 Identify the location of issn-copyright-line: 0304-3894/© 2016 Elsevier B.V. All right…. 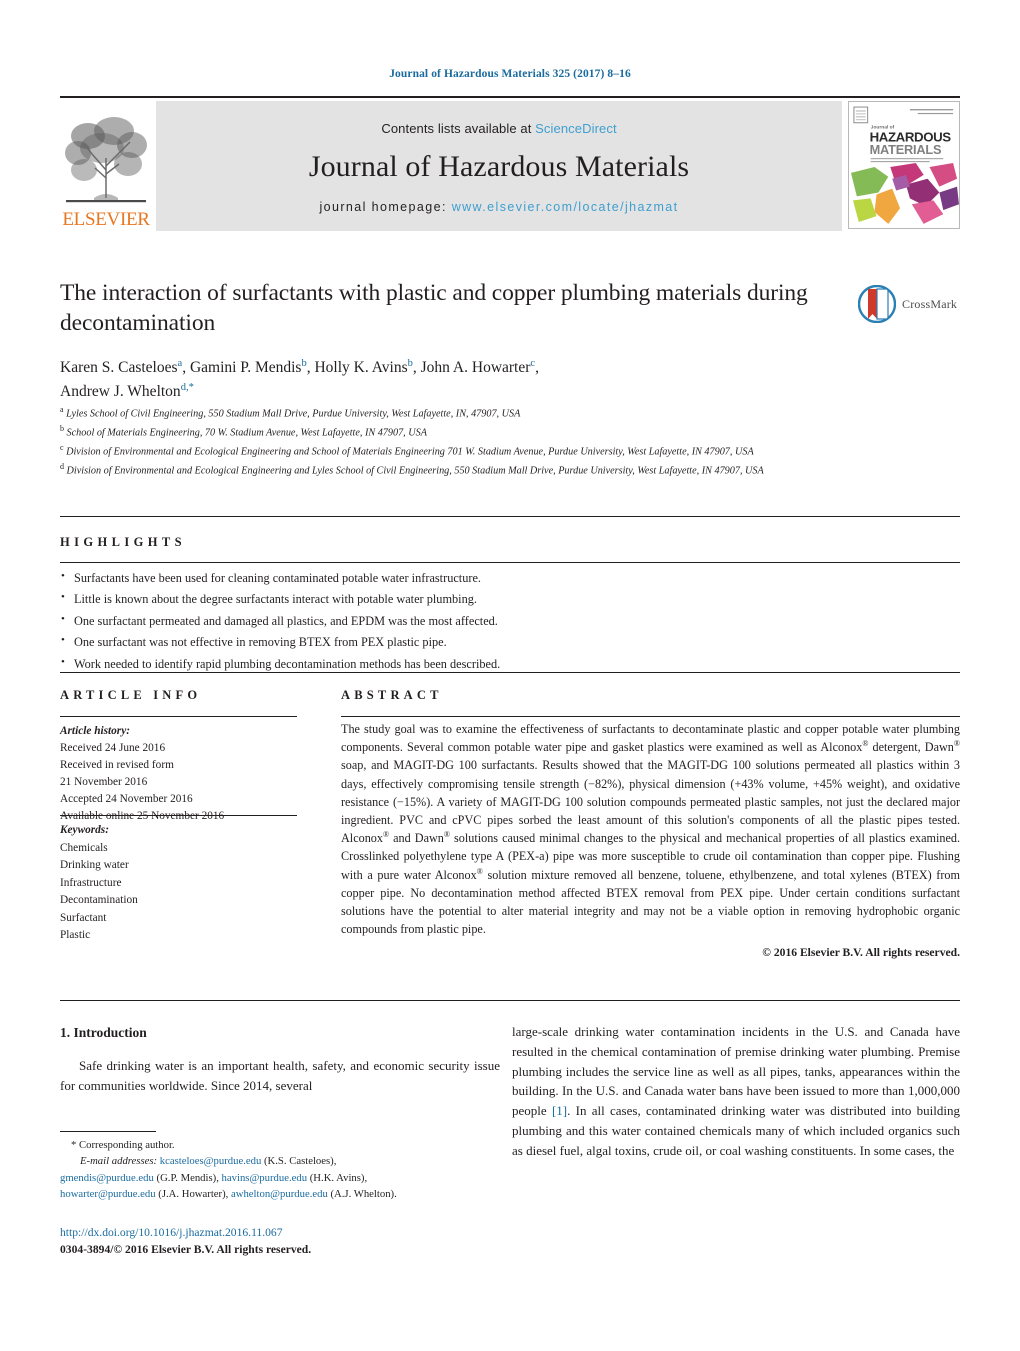
(186, 1250).